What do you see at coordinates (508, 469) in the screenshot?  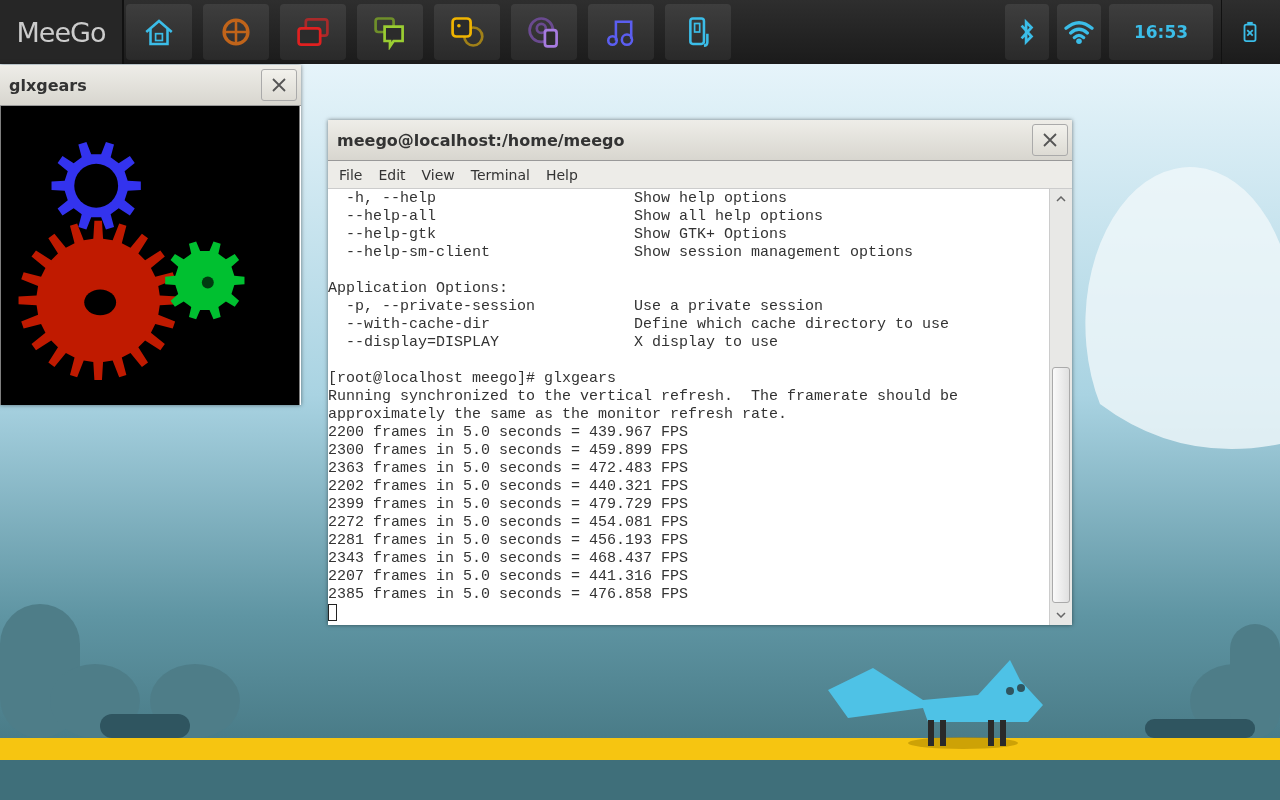 I see `terminal-line: 2363 frames in 5.0 seconds = 472.483 FPS` at bounding box center [508, 469].